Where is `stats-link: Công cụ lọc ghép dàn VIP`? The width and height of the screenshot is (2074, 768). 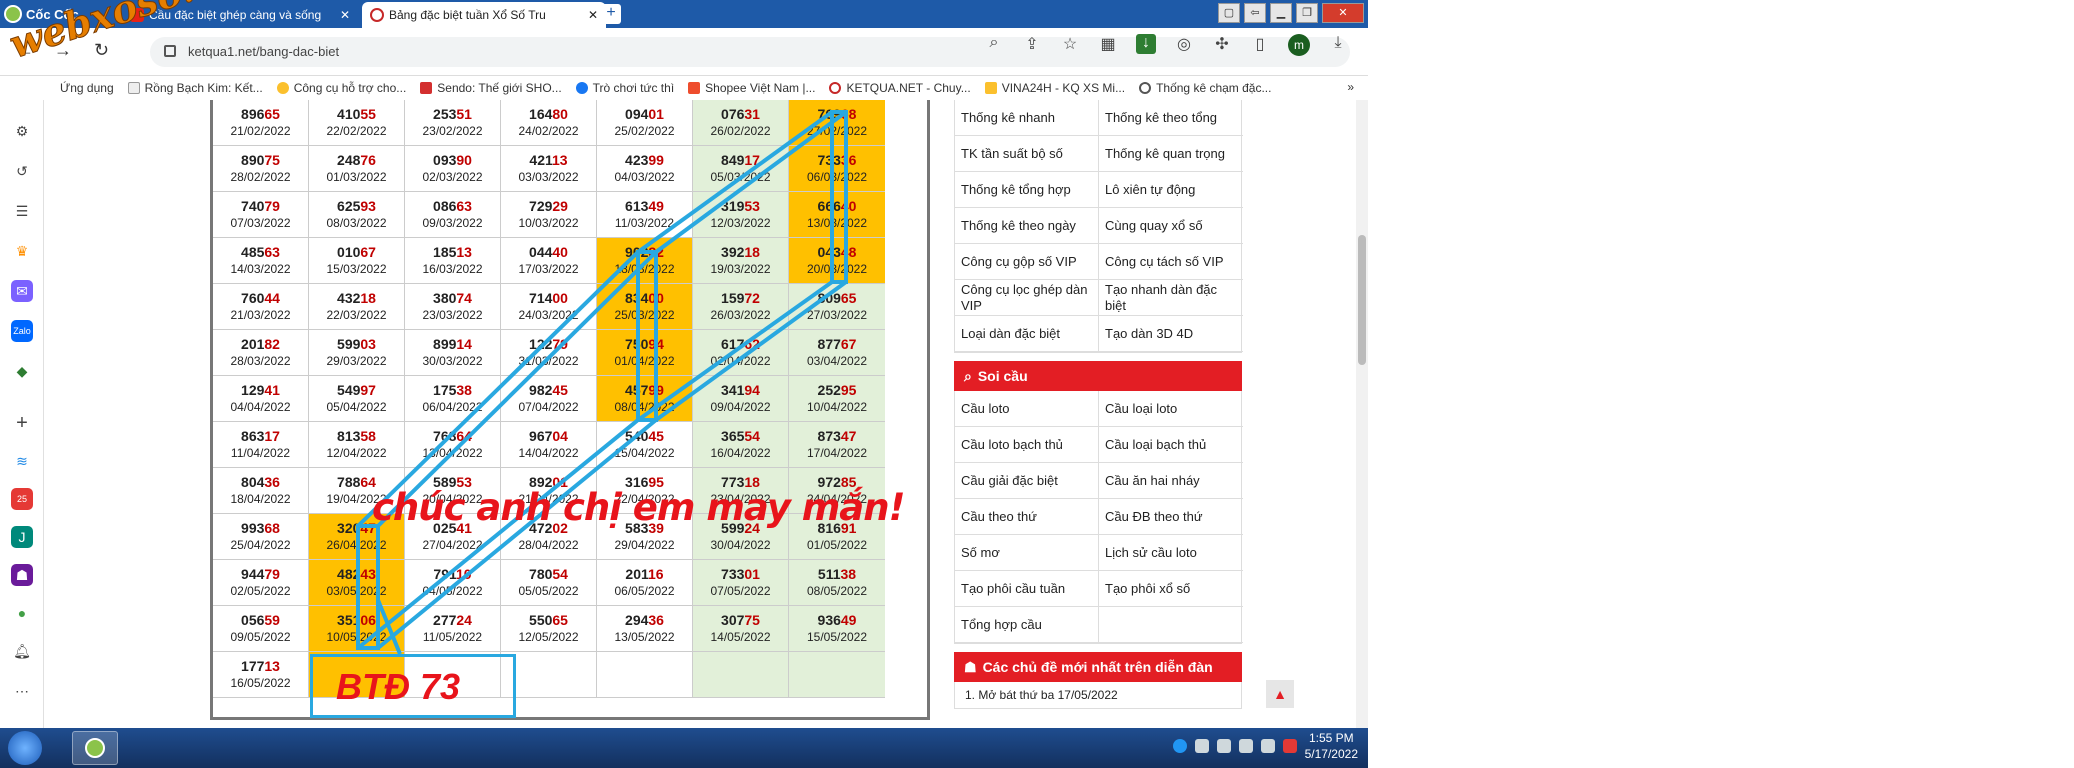 stats-link: Công cụ lọc ghép dàn VIP is located at coordinates (1027, 298).